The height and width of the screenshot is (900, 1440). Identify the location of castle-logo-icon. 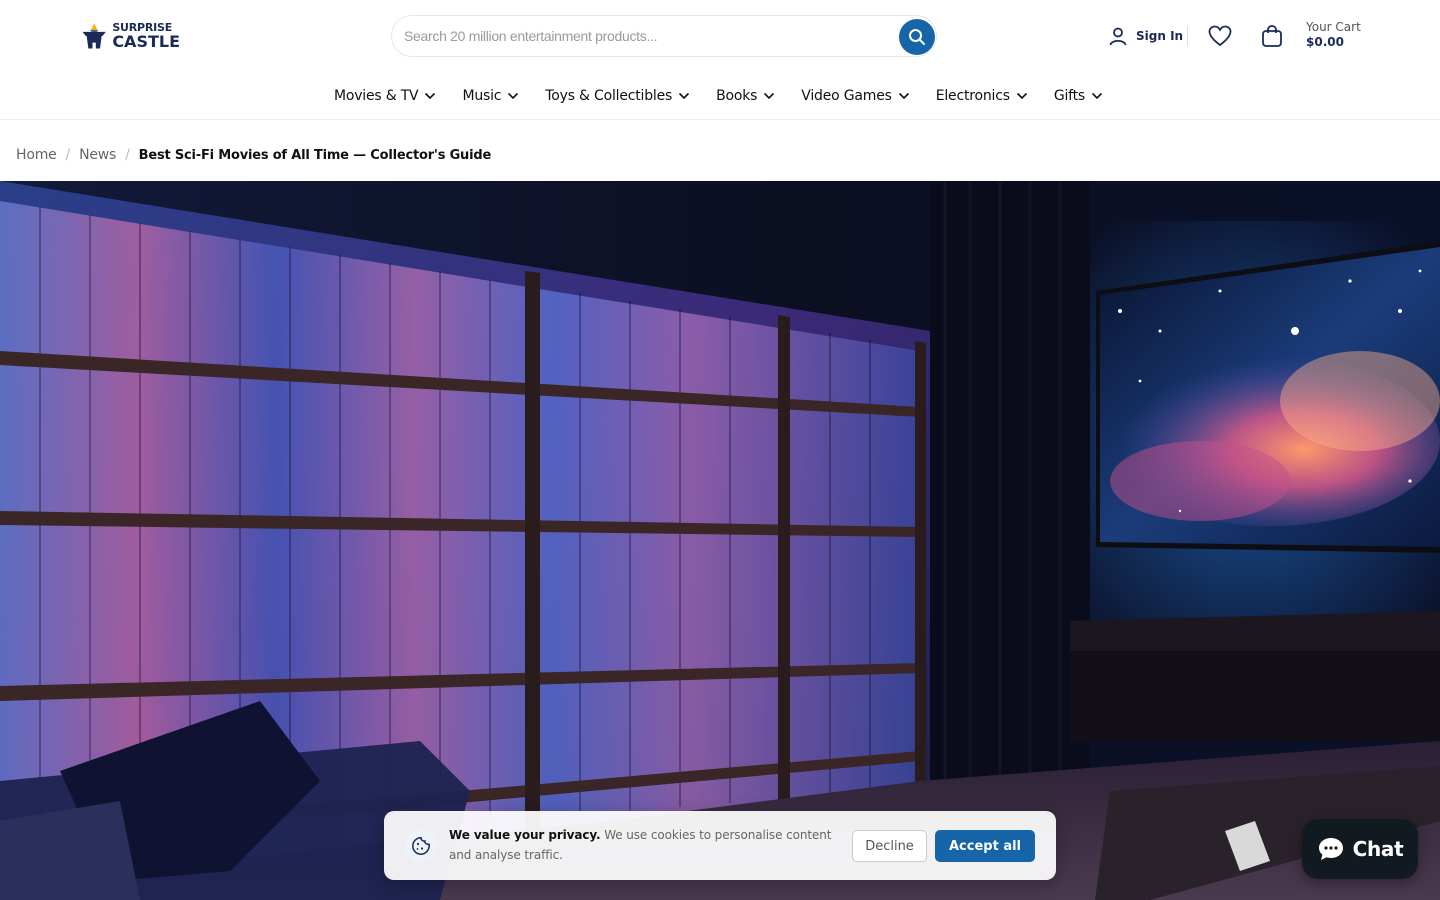
(94, 36).